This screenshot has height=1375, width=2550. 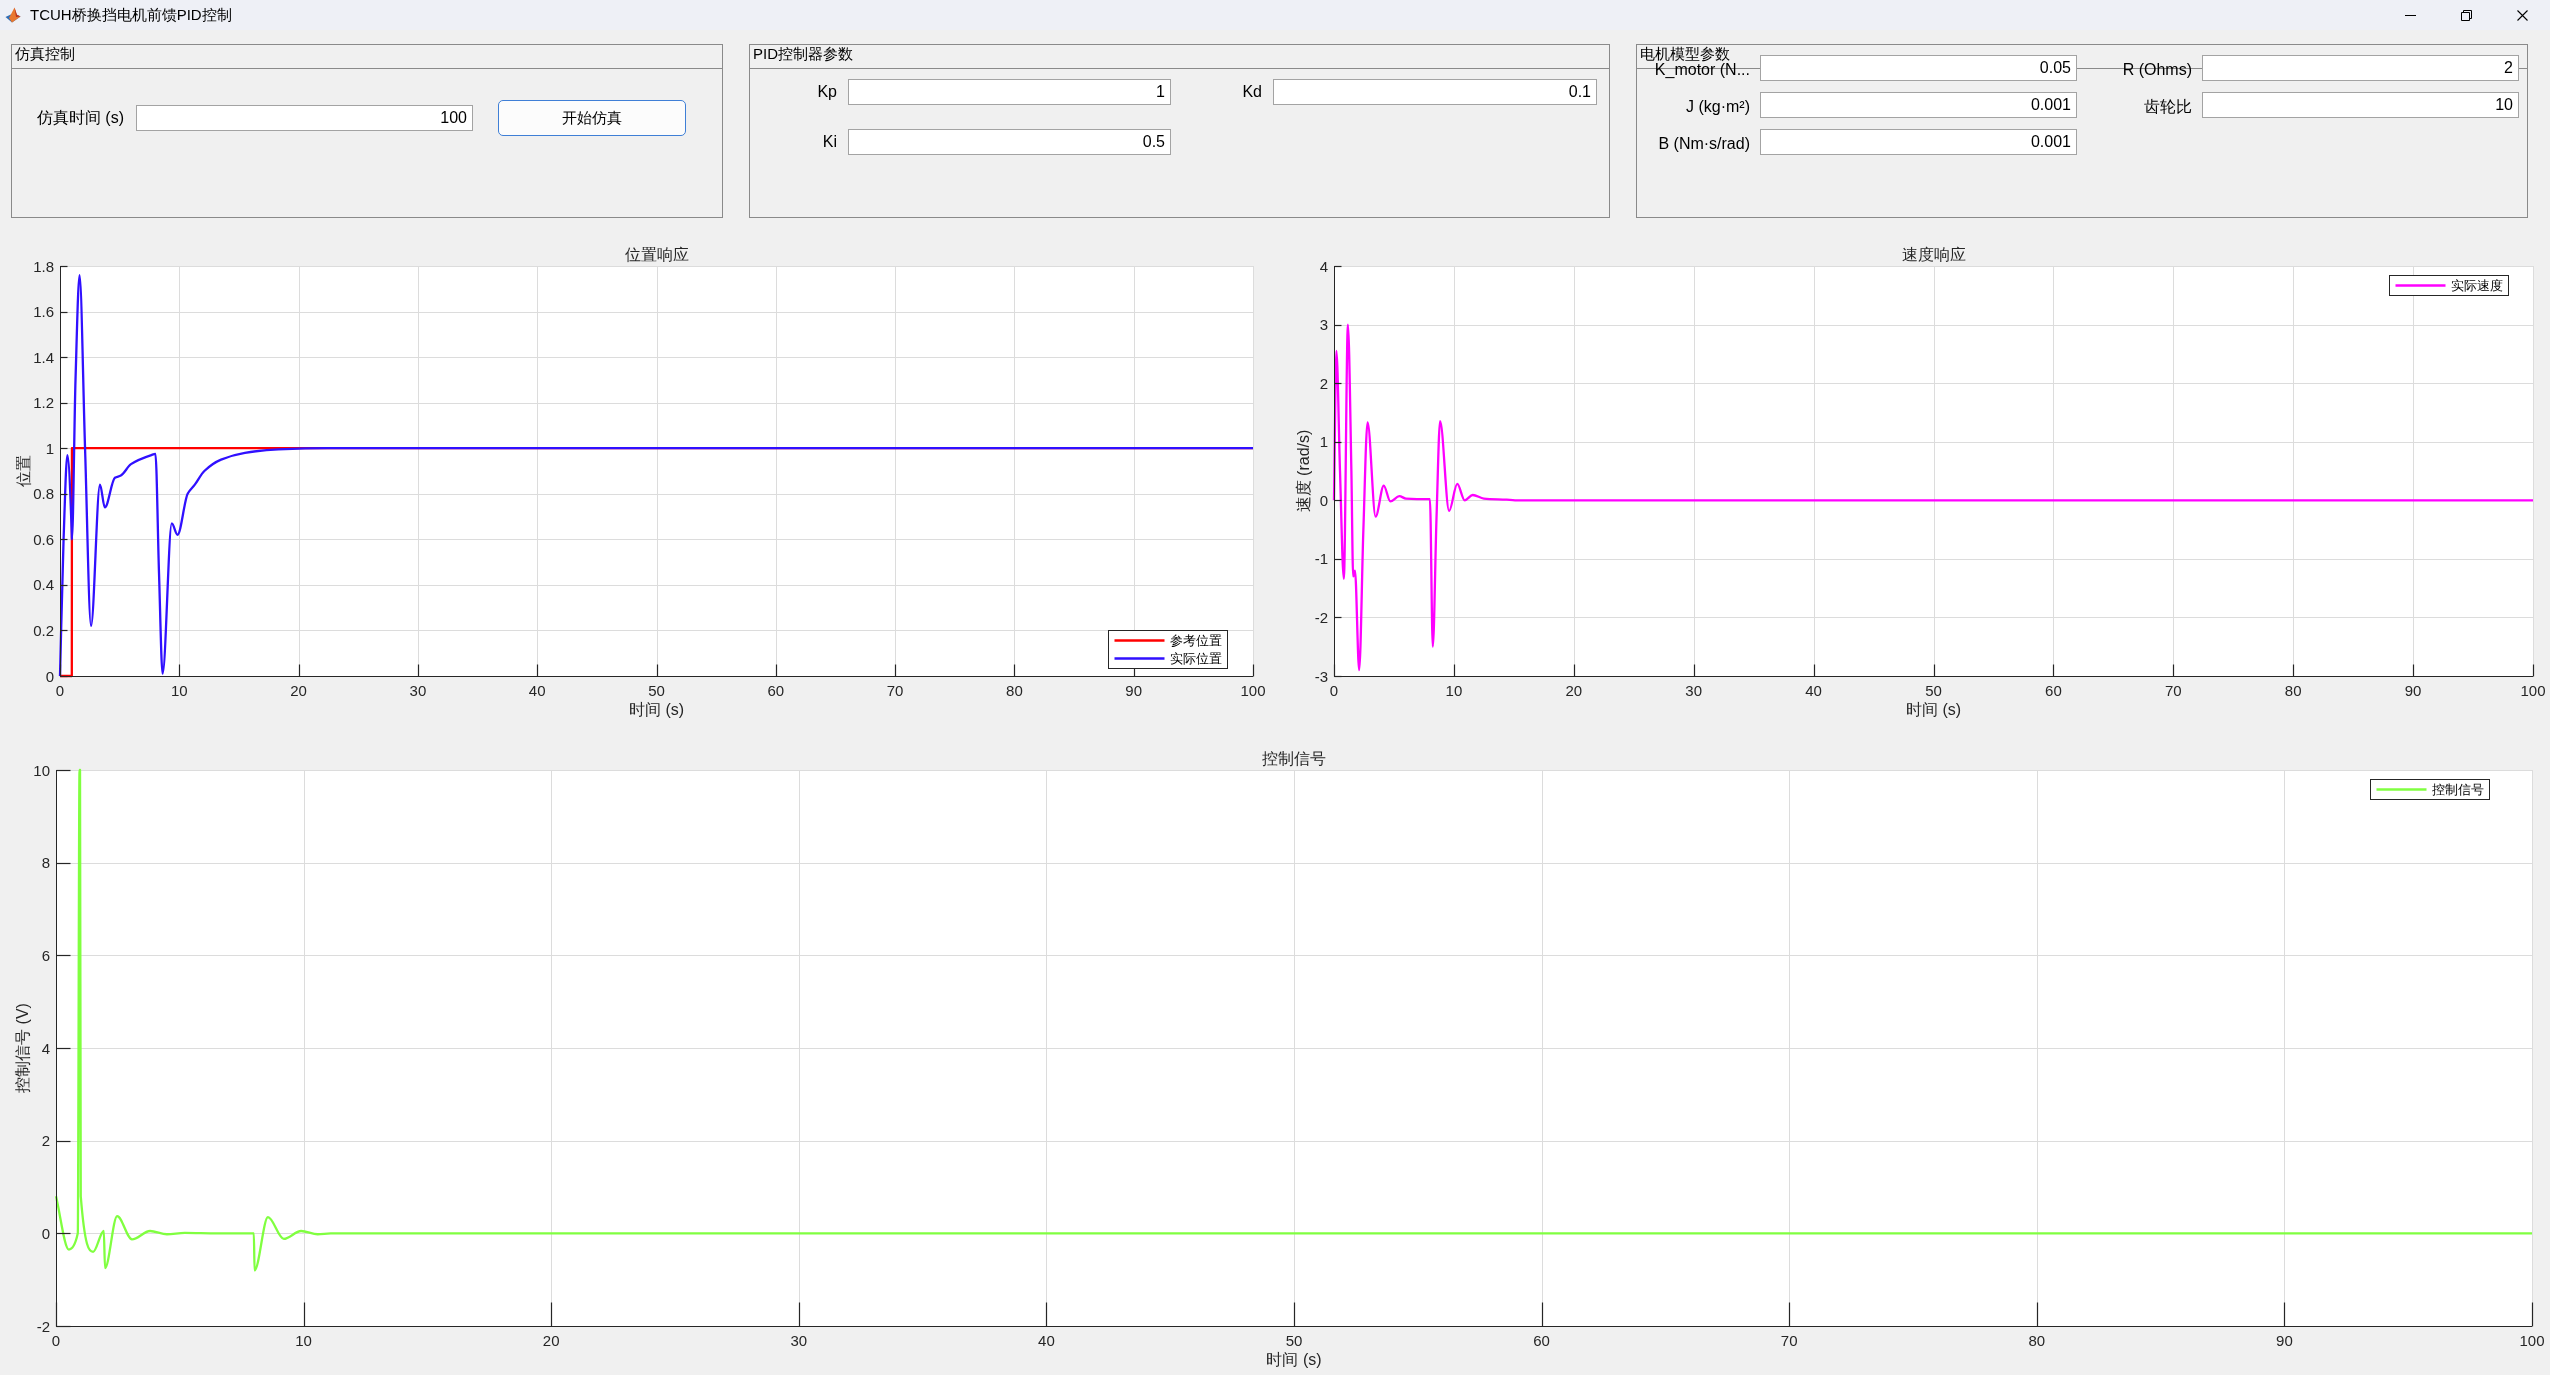 What do you see at coordinates (2522, 15) in the screenshot?
I see `close-icon` at bounding box center [2522, 15].